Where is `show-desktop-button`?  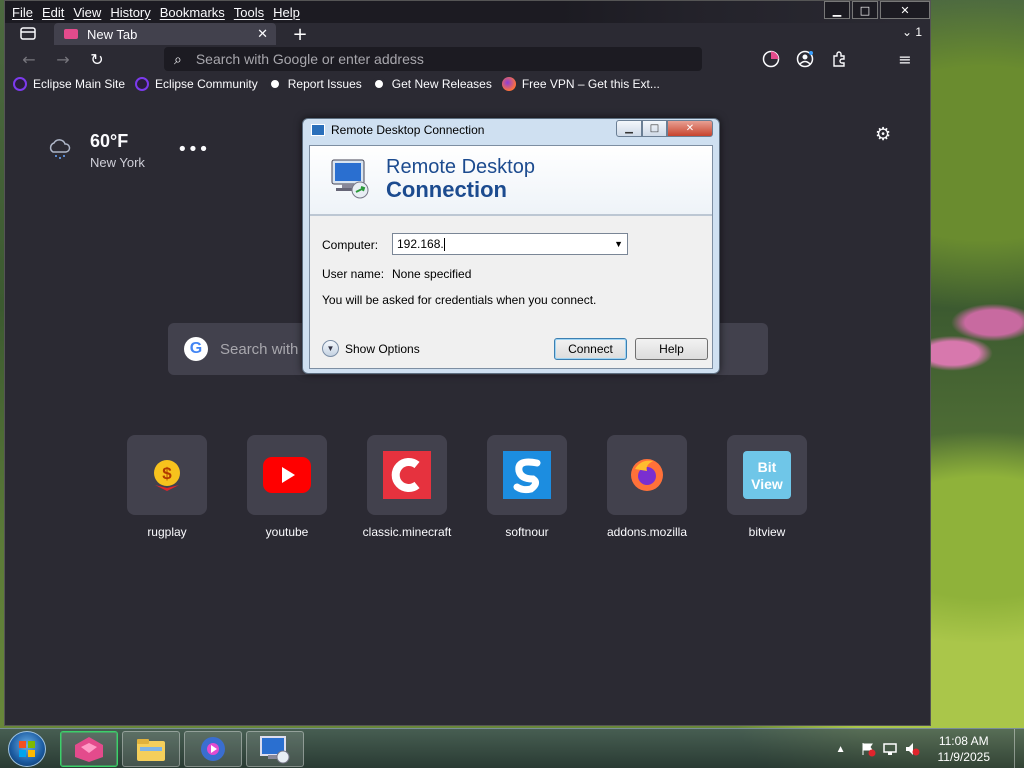 show-desktop-button is located at coordinates (1019, 748).